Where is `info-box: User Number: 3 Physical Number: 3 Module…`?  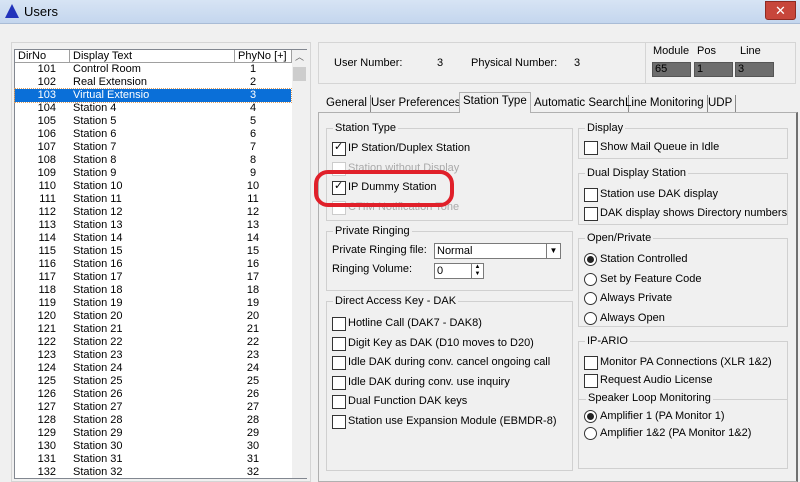 info-box: User Number: 3 Physical Number: 3 Module… is located at coordinates (557, 63).